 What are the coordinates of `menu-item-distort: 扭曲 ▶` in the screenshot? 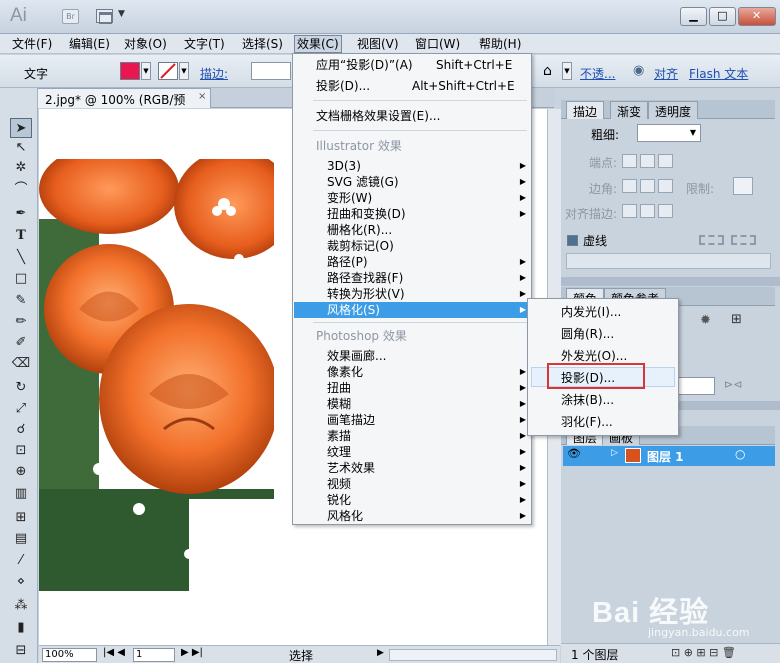 It's located at (412, 388).